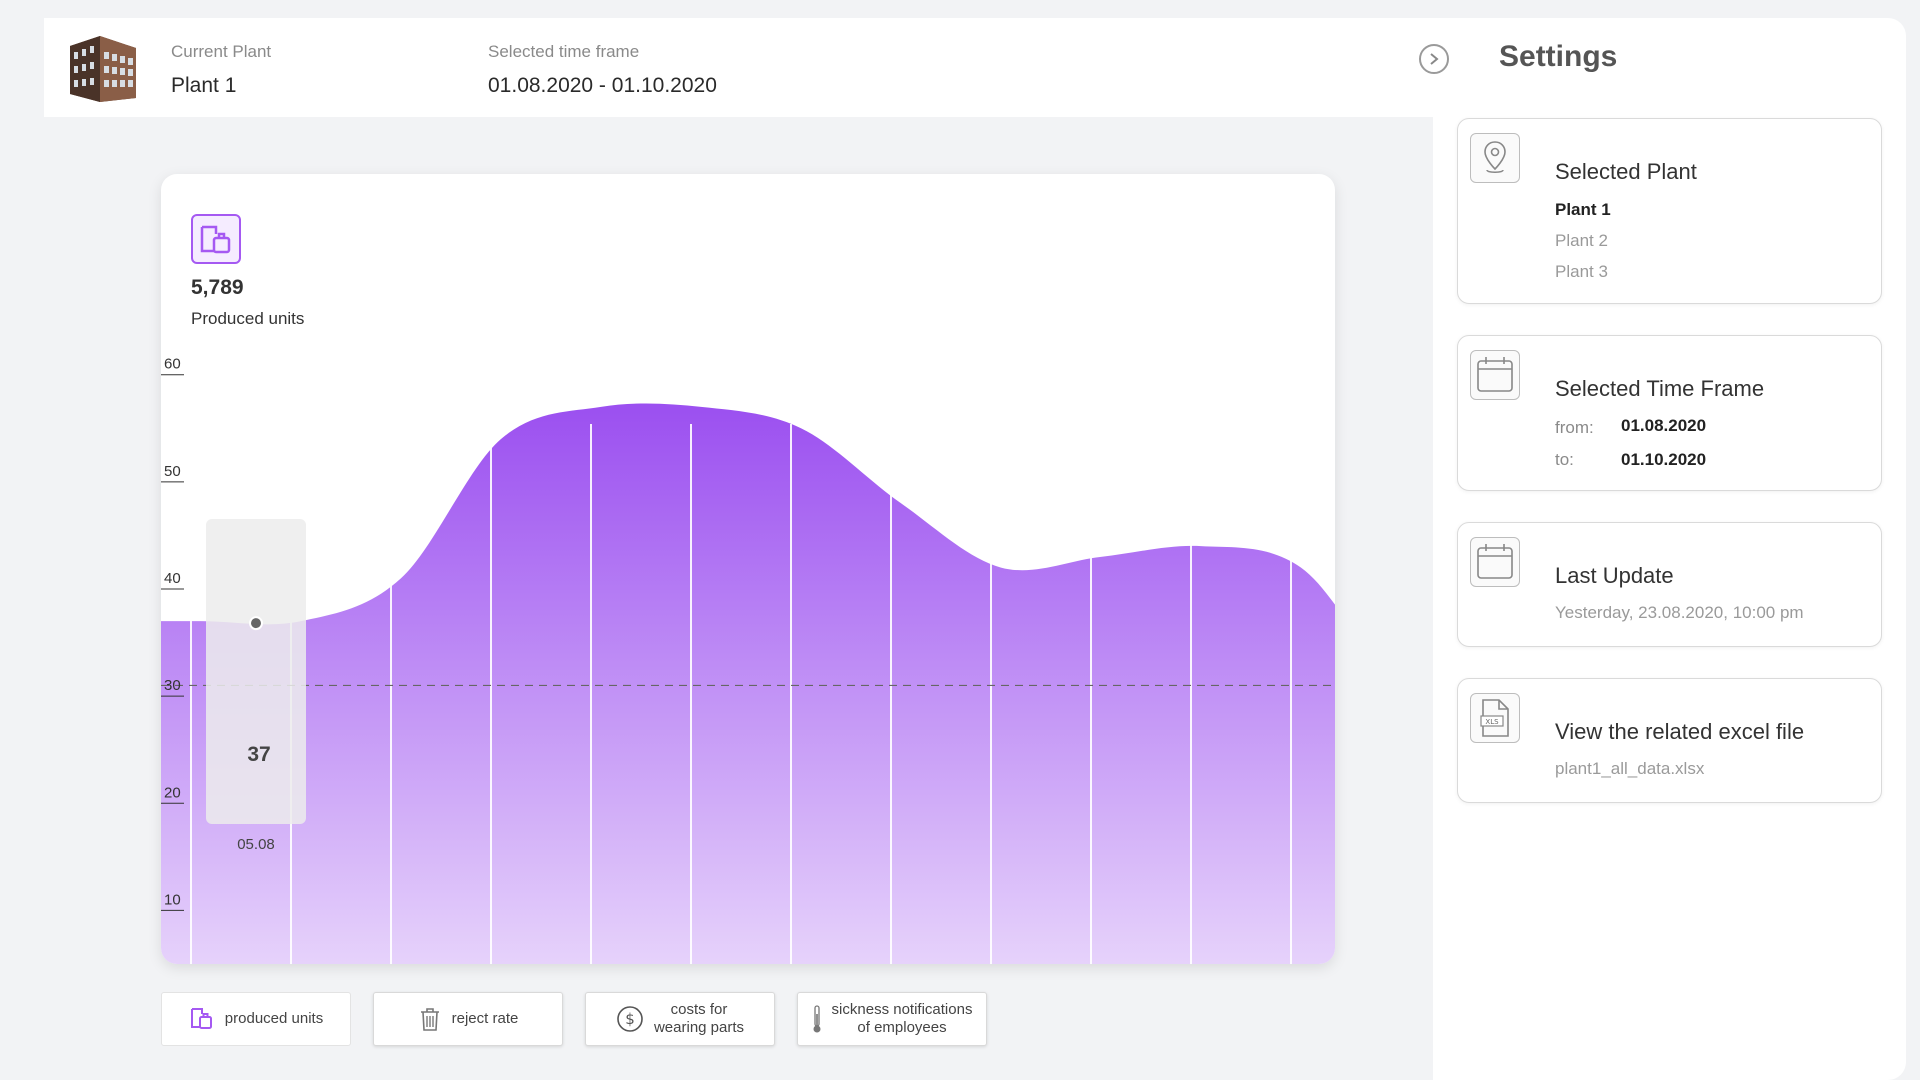 This screenshot has height=1080, width=1920. Describe the element at coordinates (221, 51) in the screenshot. I see `current-plant-label: Current Plant` at that location.